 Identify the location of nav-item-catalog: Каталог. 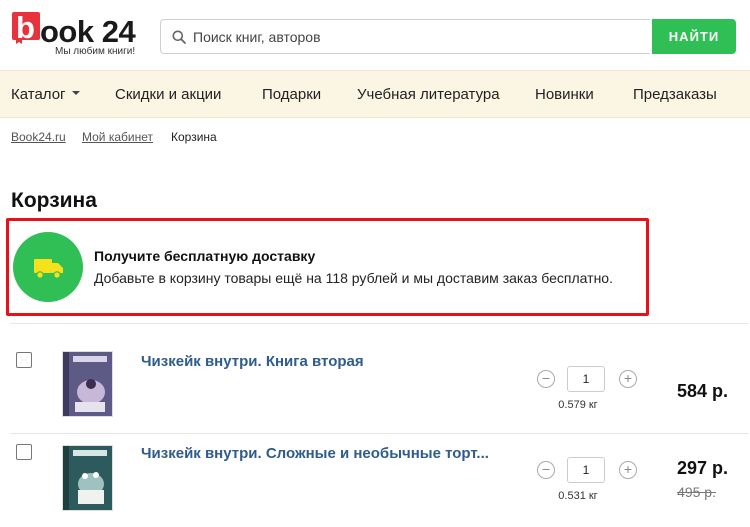
(45, 94).